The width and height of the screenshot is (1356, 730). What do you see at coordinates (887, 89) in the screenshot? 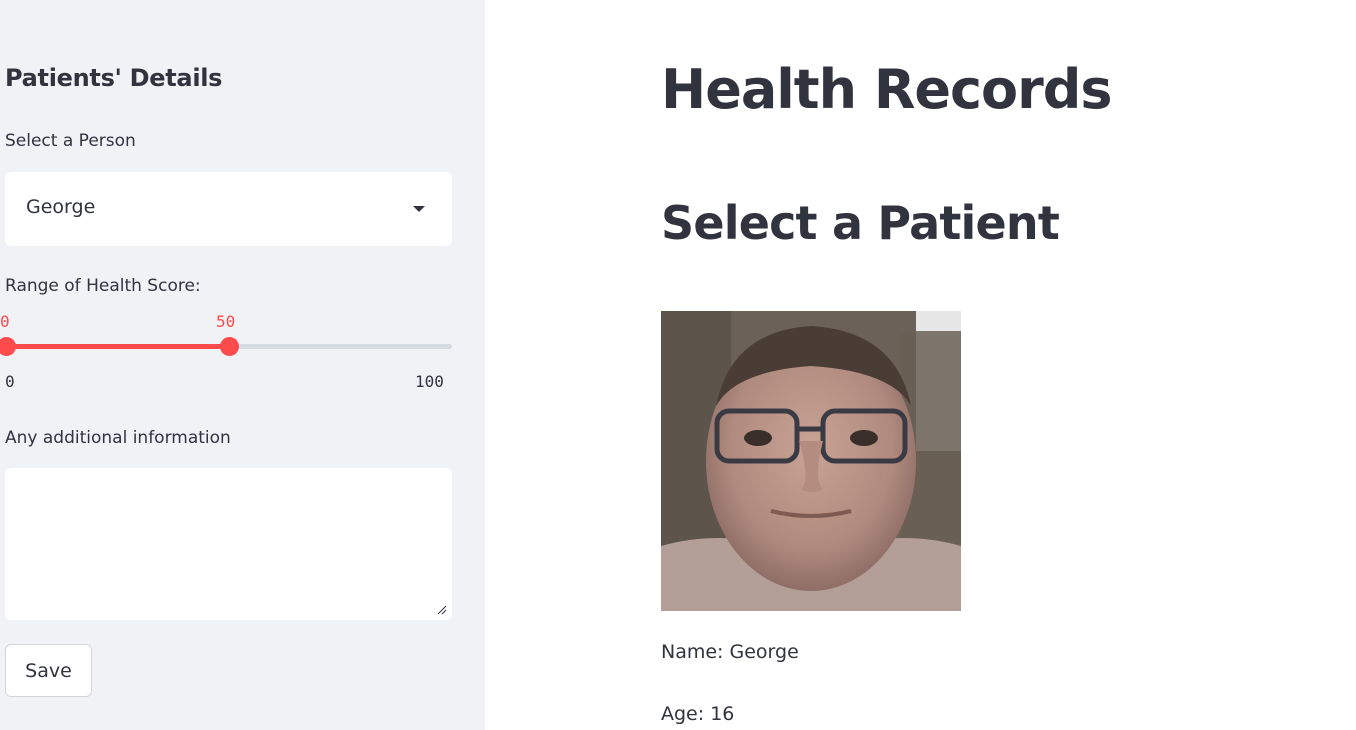
I see `page-title: Health Records` at bounding box center [887, 89].